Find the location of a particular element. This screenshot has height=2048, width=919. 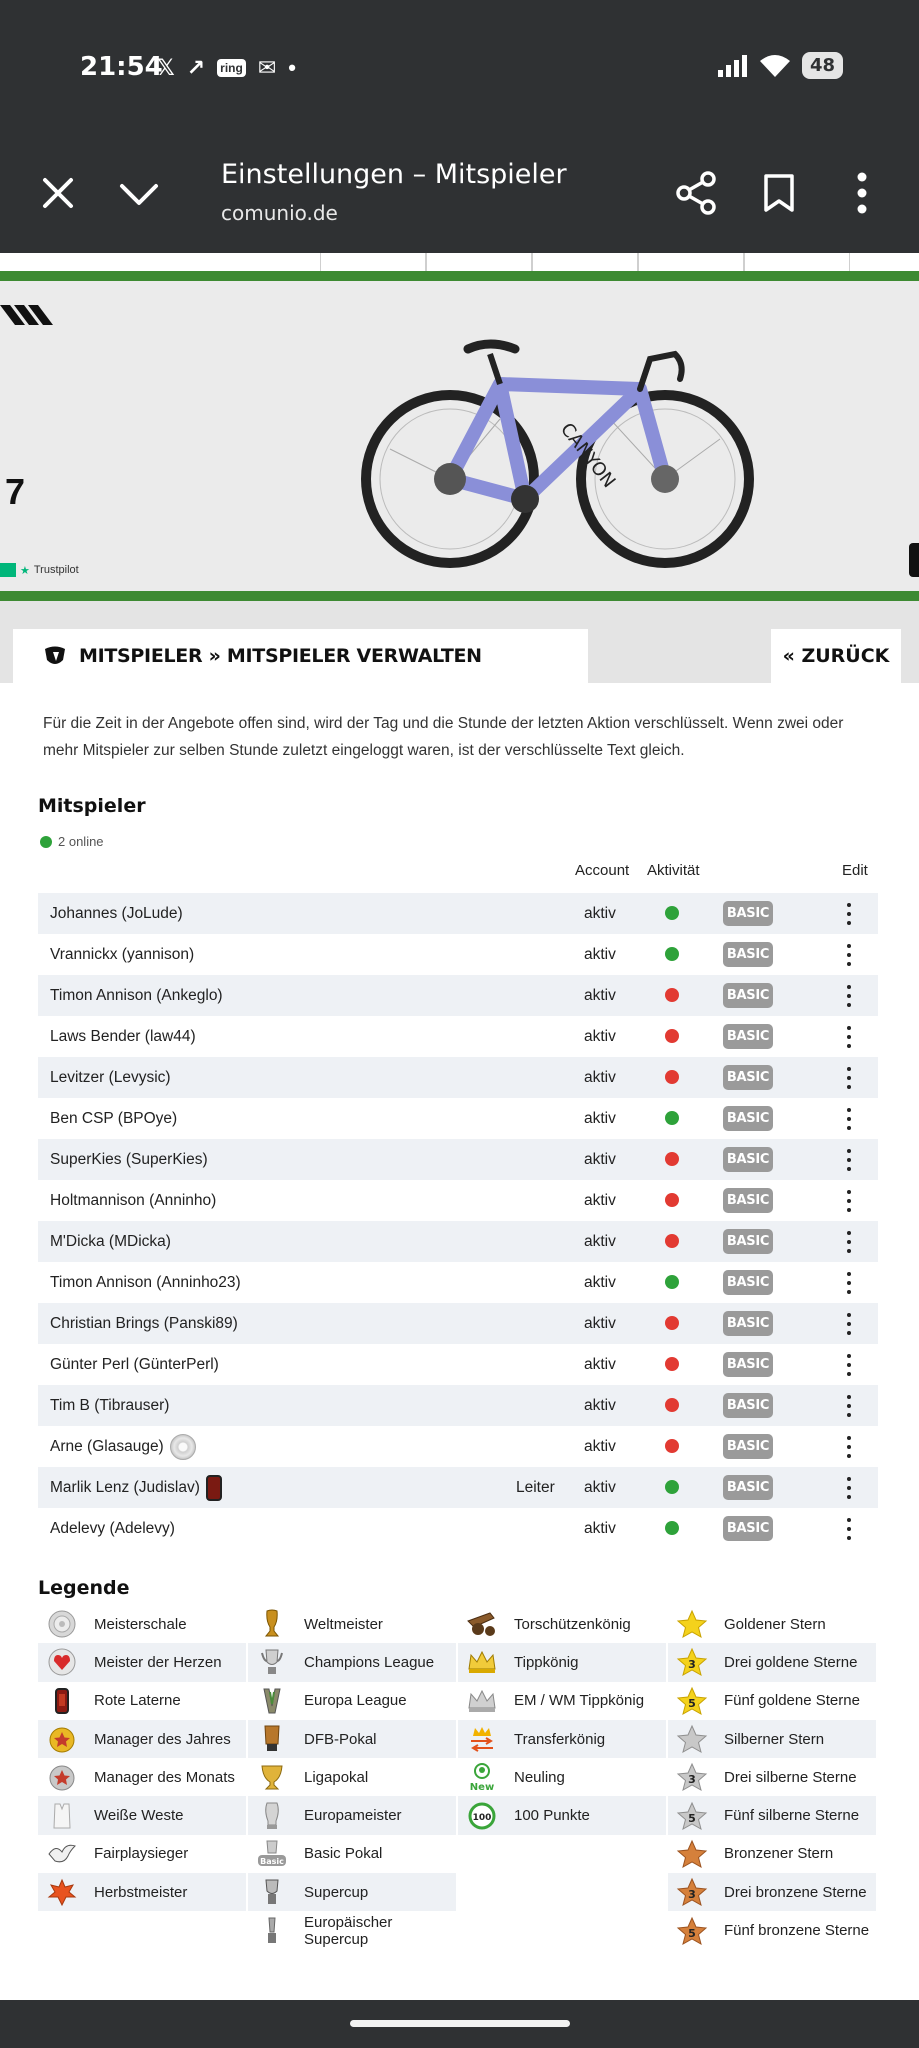

legend-label: Europäischer Supercup is located at coordinates (348, 1930).